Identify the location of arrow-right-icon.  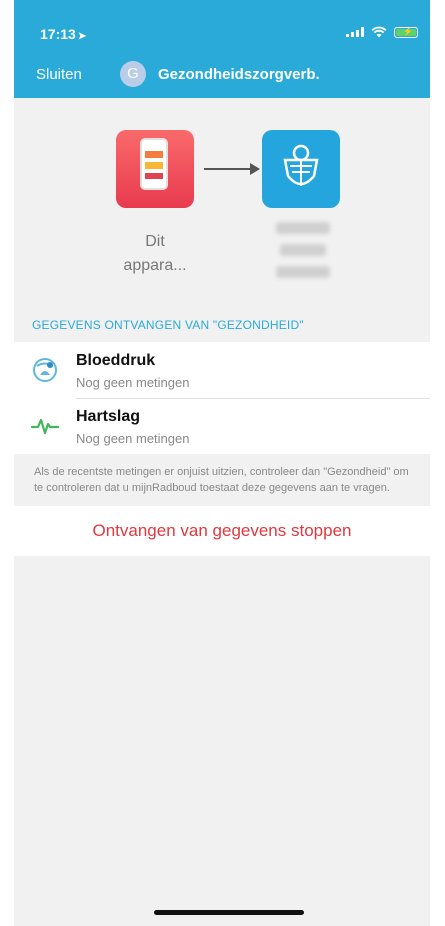
(229, 169).